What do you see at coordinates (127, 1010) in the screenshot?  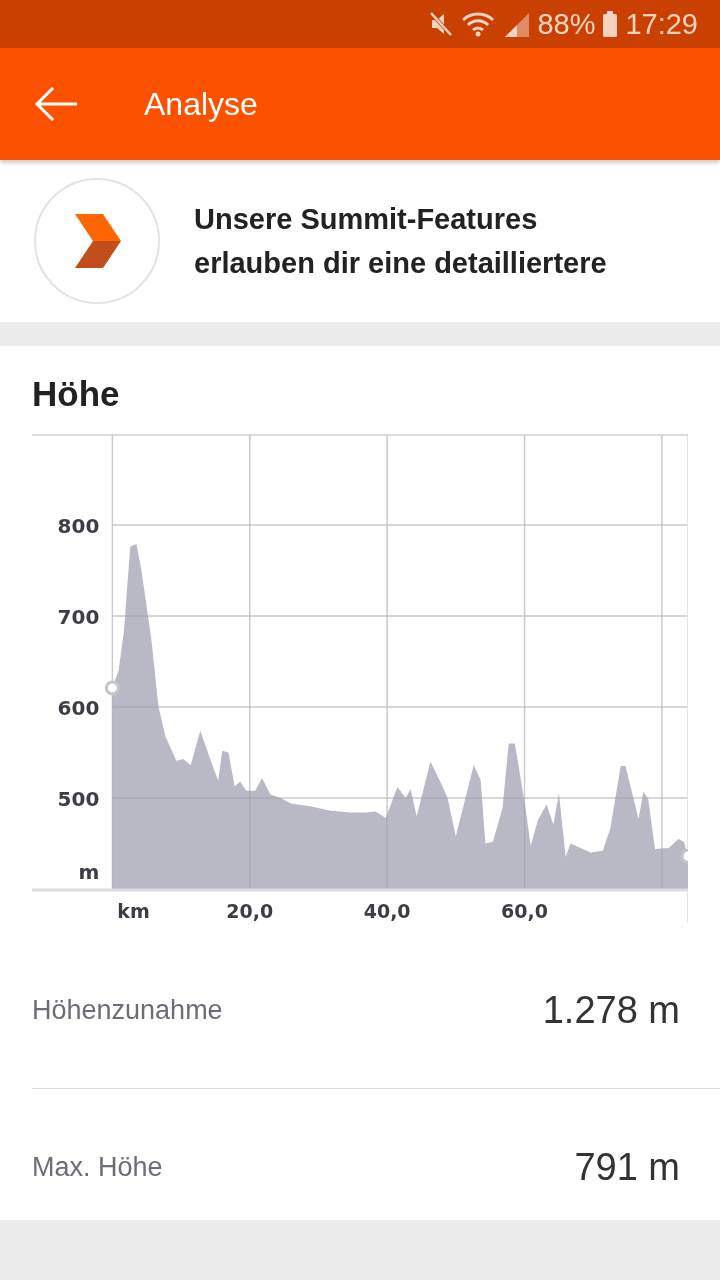 I see `stat-label: Höhenzunahme` at bounding box center [127, 1010].